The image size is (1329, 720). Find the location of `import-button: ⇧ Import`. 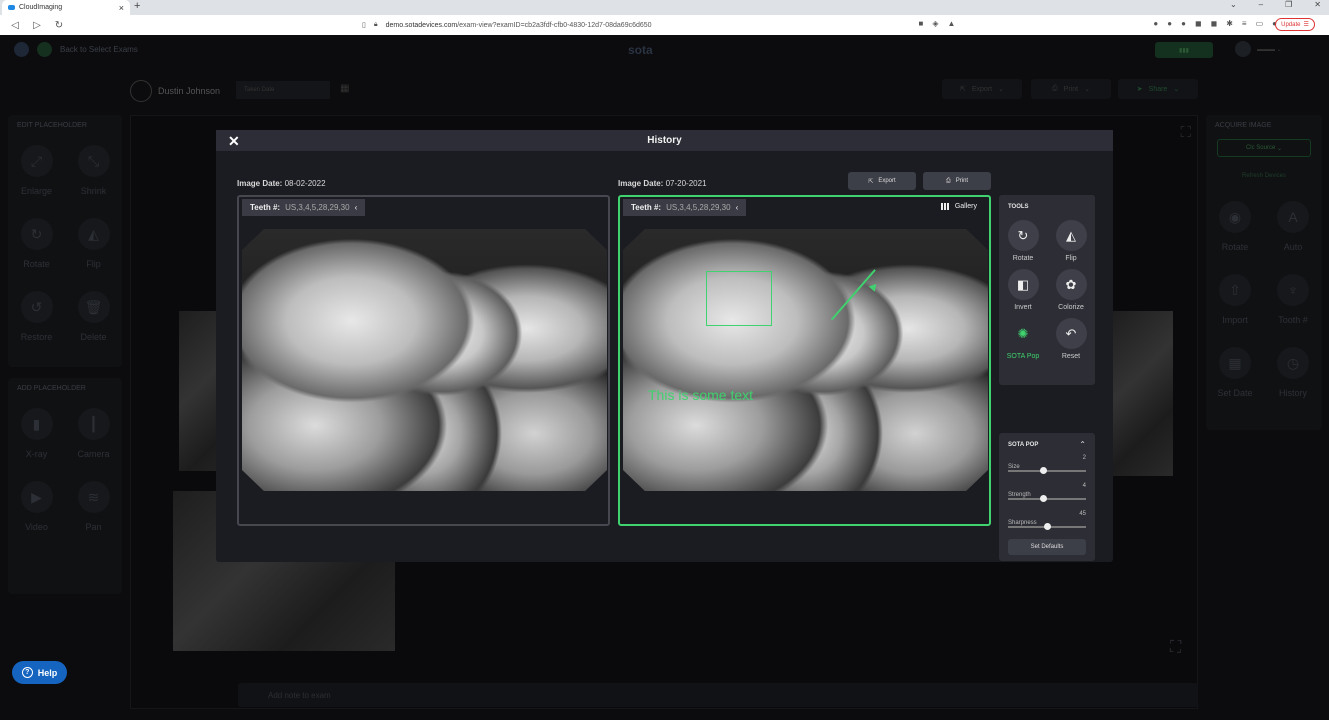

import-button: ⇧ Import is located at coordinates (1235, 304).